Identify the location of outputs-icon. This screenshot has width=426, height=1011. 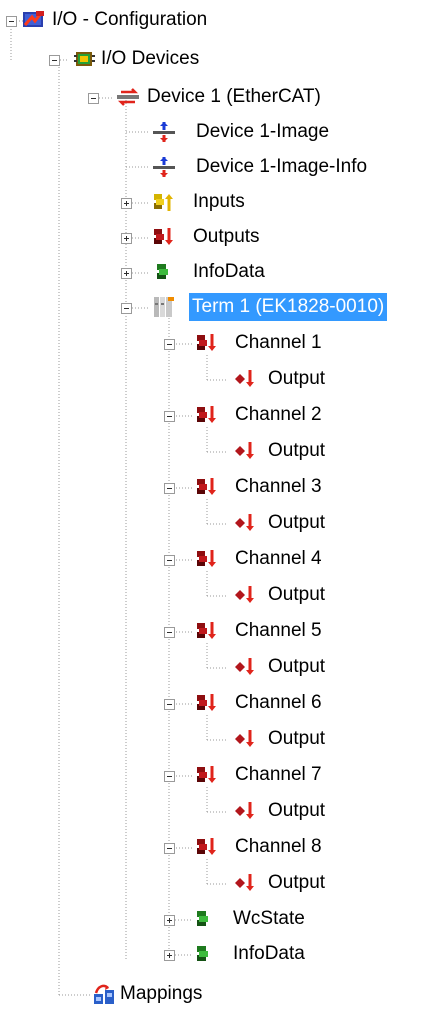
(164, 237).